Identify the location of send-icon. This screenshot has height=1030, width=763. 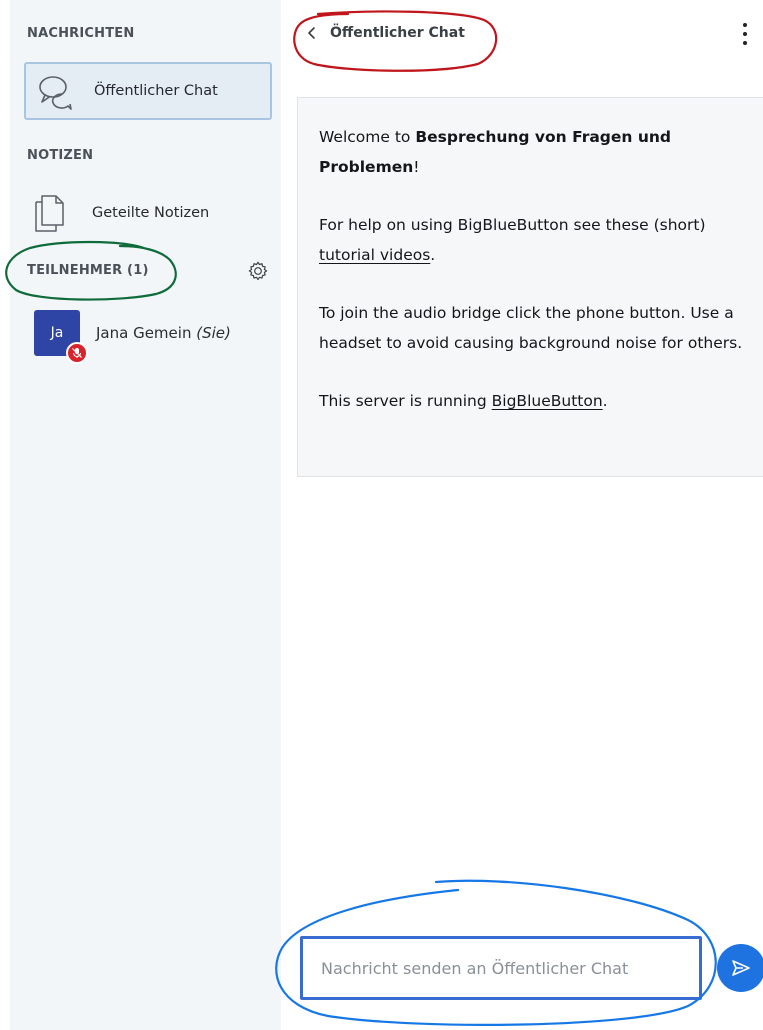
(741, 968).